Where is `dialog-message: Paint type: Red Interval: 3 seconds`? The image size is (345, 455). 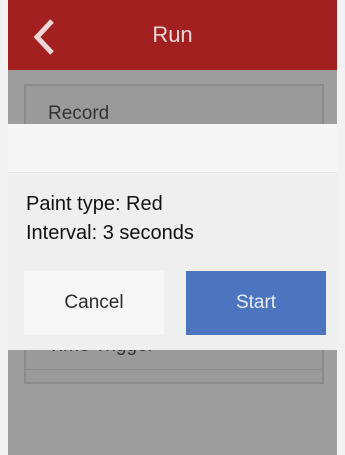 dialog-message: Paint type: Red Interval: 3 seconds is located at coordinates (176, 219).